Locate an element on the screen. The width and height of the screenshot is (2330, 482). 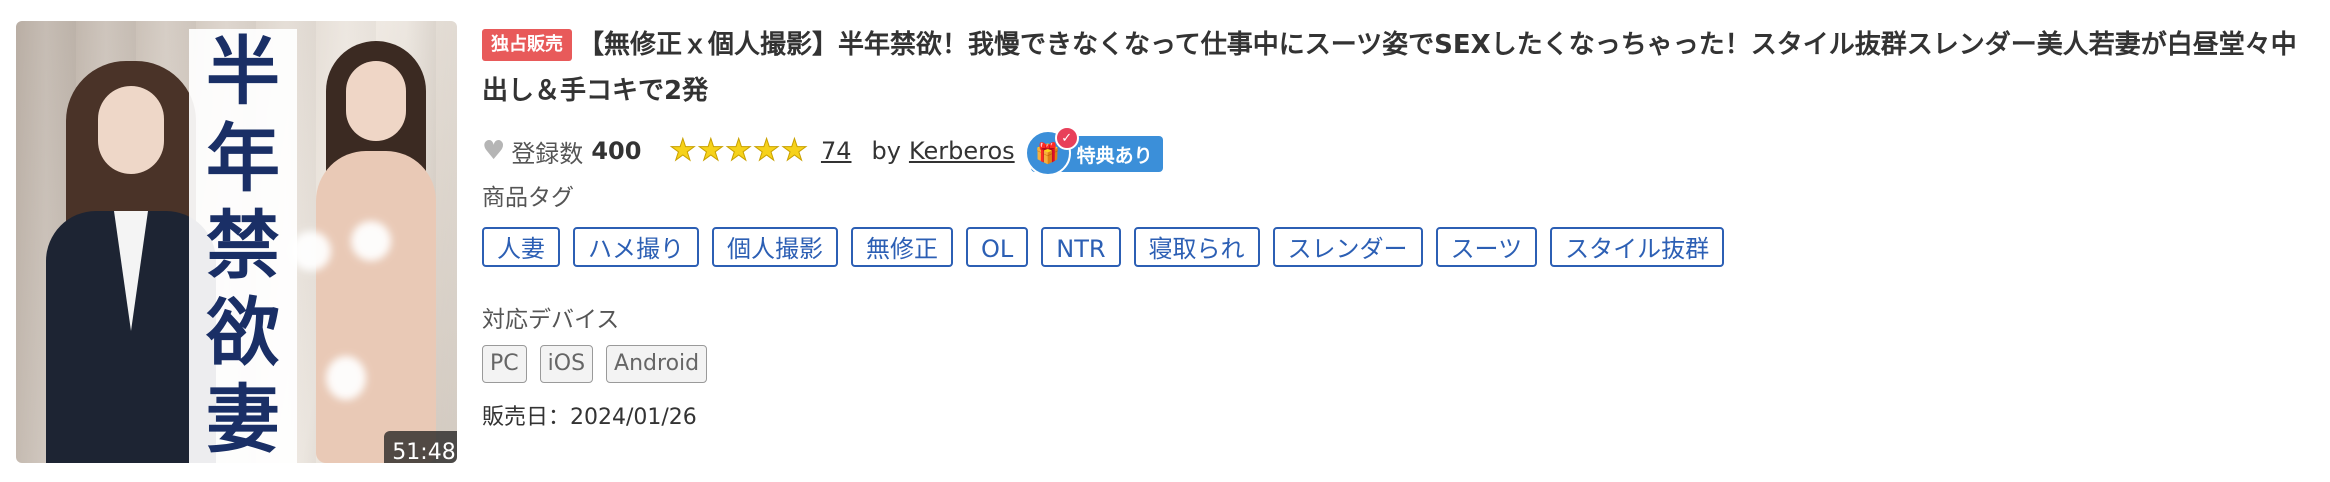
device-badge: PC is located at coordinates (504, 364).